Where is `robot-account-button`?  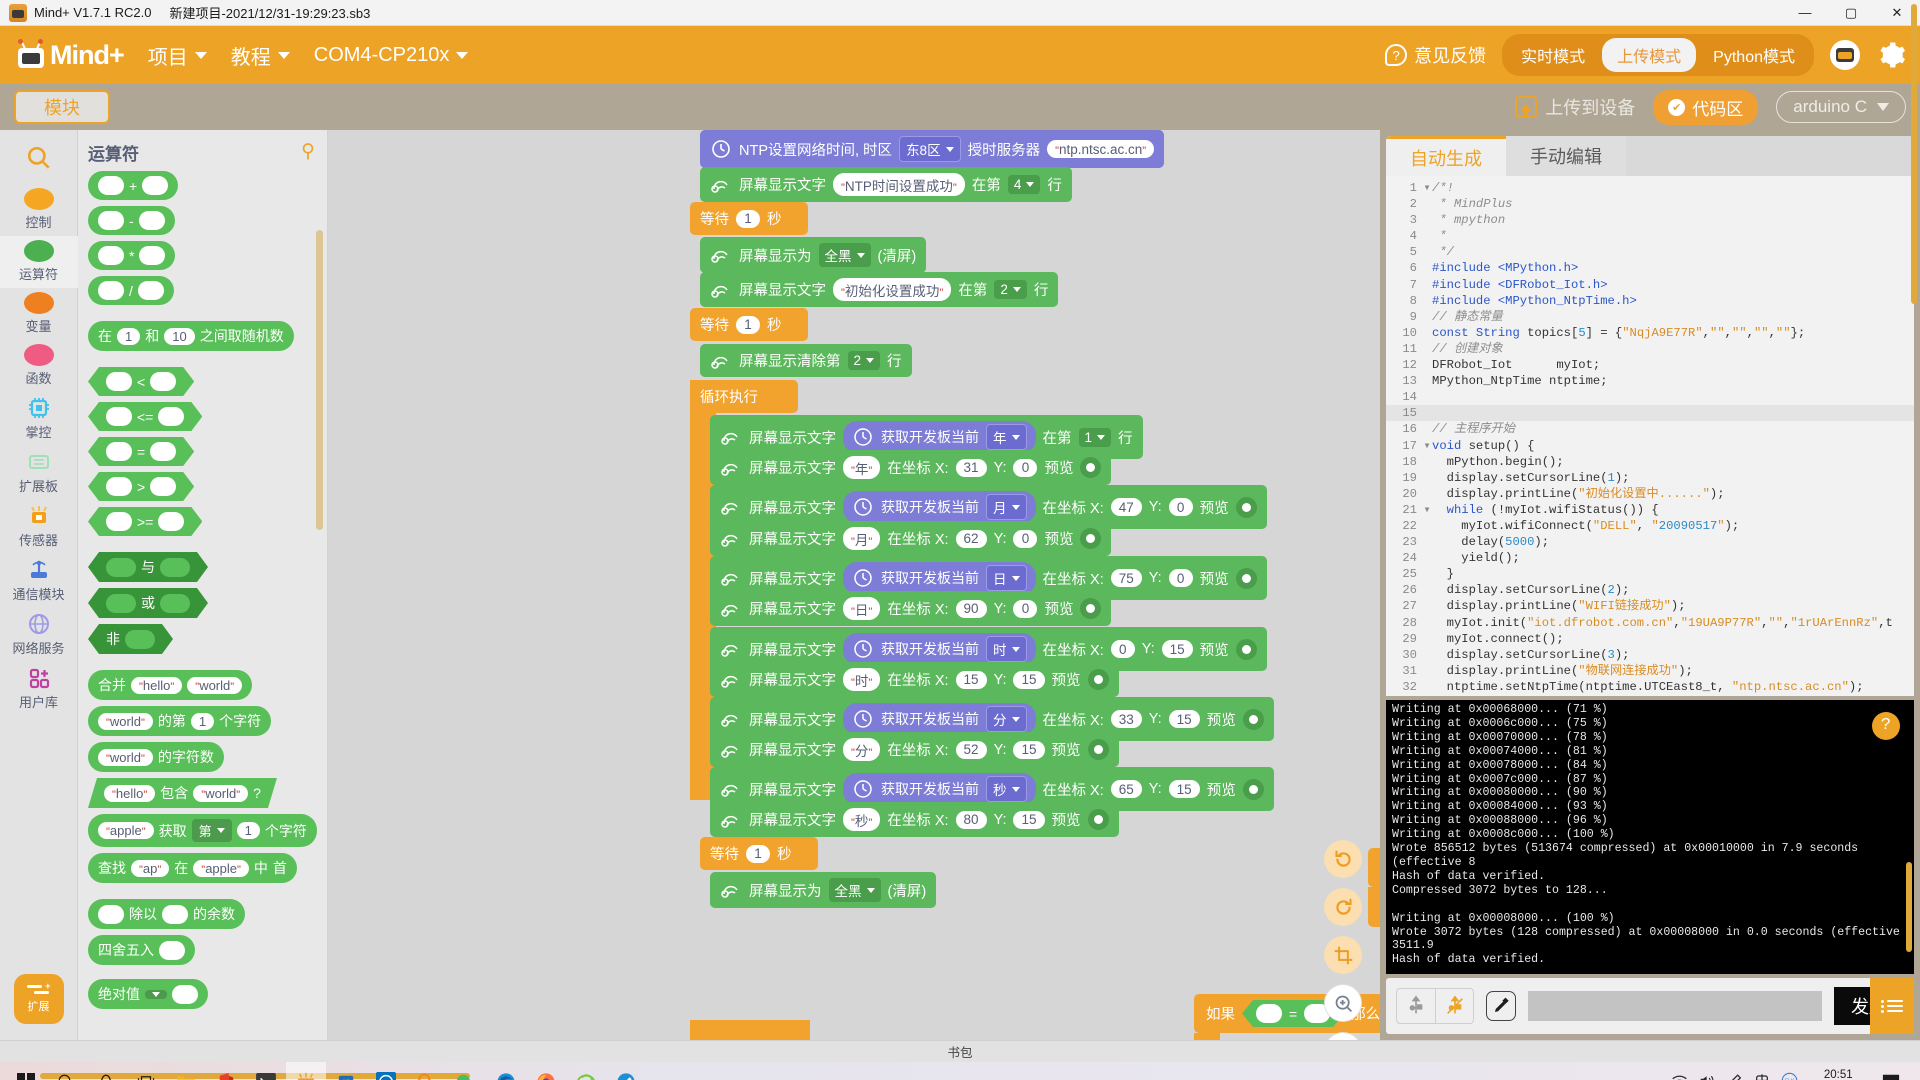
robot-account-button is located at coordinates (1845, 55).